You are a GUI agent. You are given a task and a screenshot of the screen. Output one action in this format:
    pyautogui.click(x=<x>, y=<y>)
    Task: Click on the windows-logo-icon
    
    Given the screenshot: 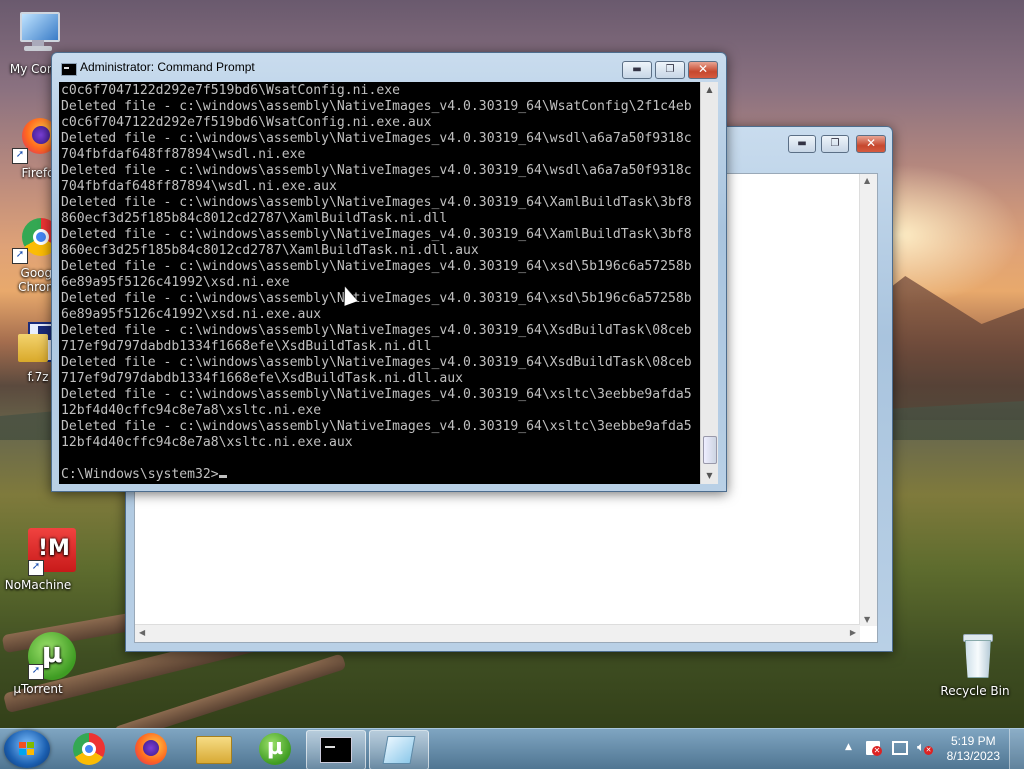 What is the action you would take?
    pyautogui.click(x=27, y=749)
    